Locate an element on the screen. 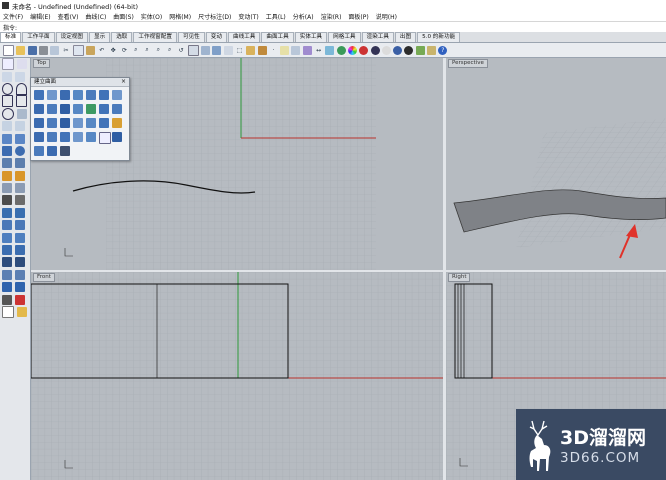 The height and width of the screenshot is (480, 666). chamfer-surface-icon is located at coordinates (65, 137).